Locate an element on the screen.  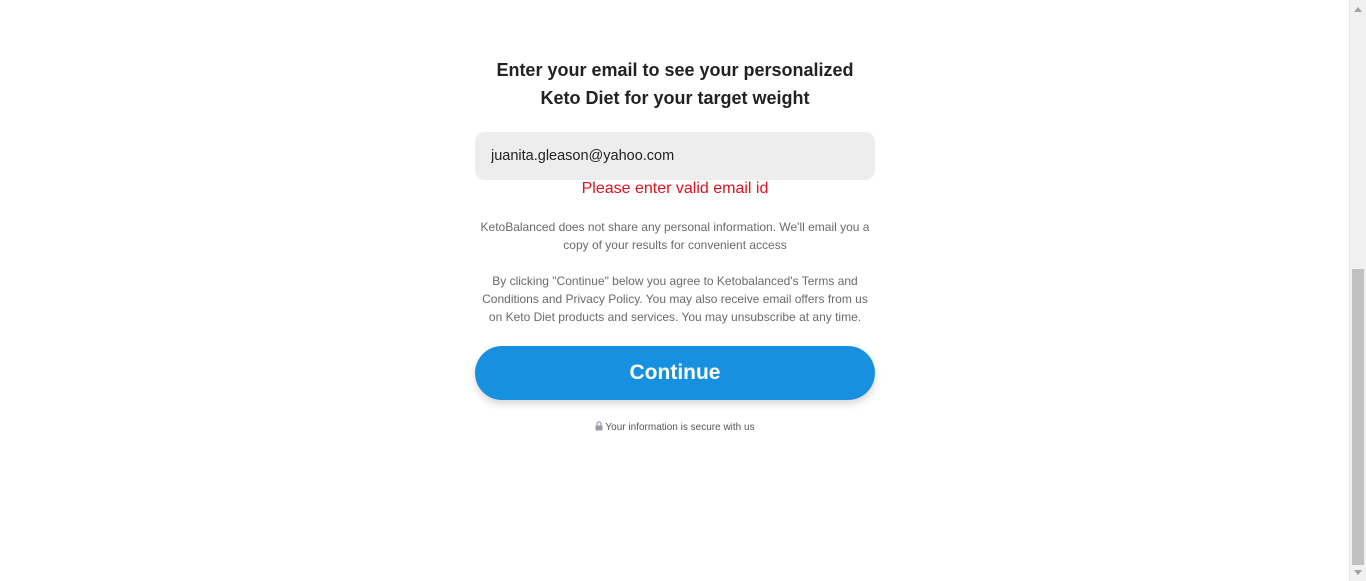
scroll-down-arrow-icon is located at coordinates (1358, 572).